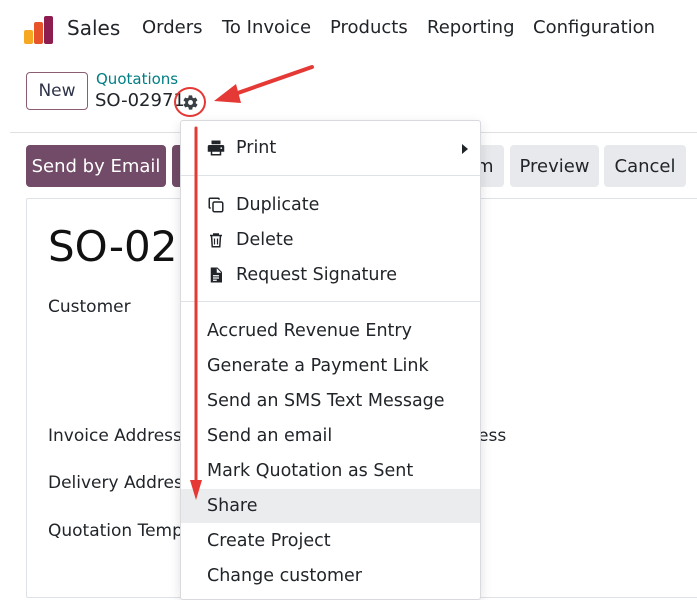 Image resolution: width=697 pixels, height=600 pixels. I want to click on menu-item-delete-label: Delete, so click(265, 240).